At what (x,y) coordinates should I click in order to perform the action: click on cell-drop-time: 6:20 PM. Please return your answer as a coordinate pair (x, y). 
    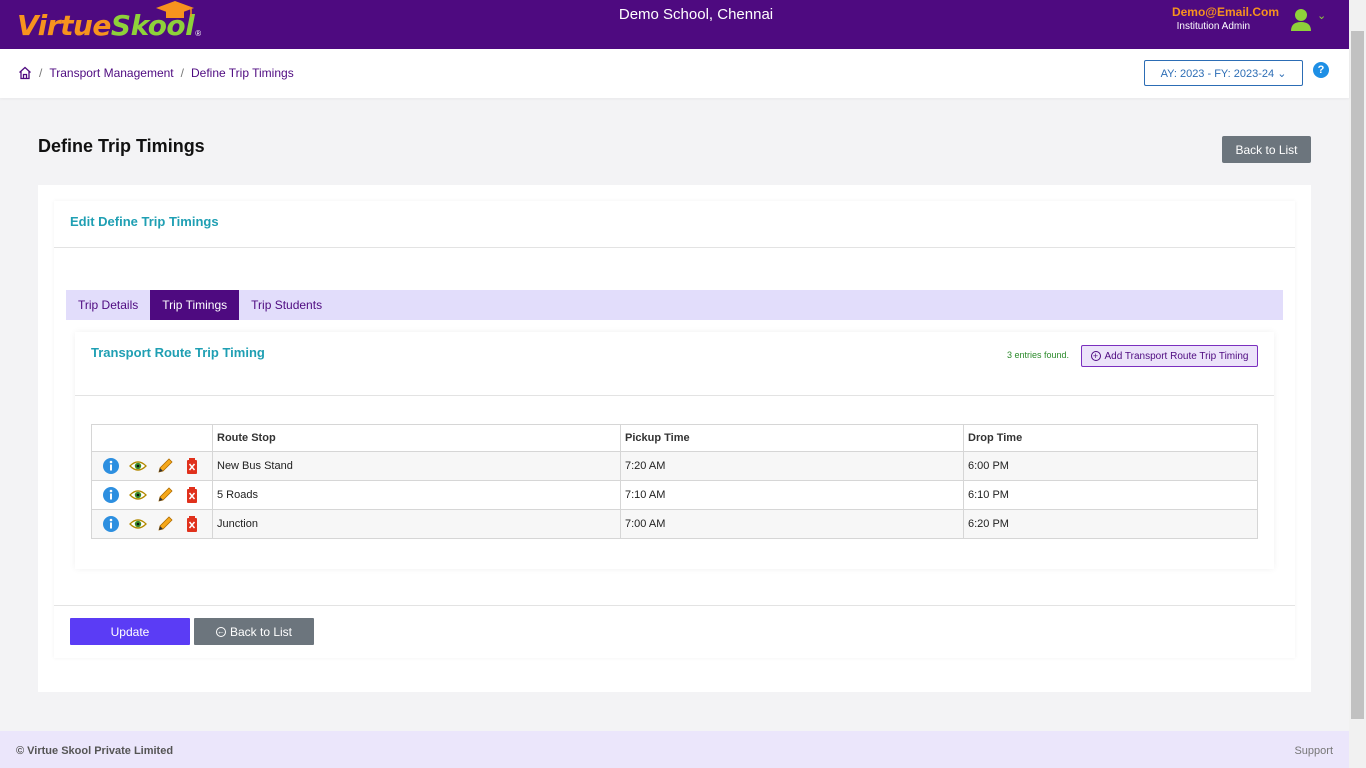
    Looking at the image, I should click on (1110, 524).